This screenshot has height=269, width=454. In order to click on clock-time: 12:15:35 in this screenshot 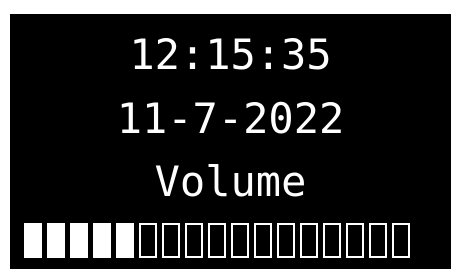, I will do `click(230, 54)`.